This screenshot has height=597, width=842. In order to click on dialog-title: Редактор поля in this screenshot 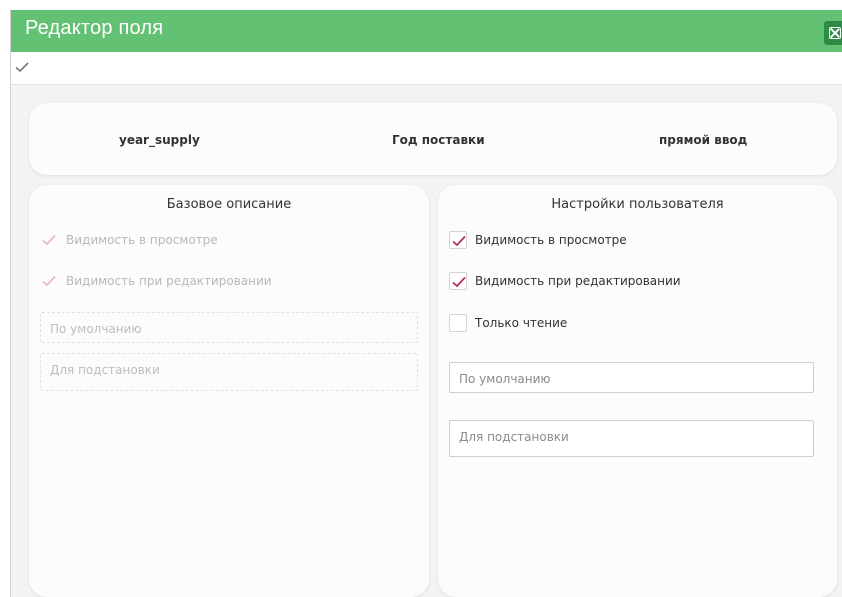, I will do `click(94, 28)`.